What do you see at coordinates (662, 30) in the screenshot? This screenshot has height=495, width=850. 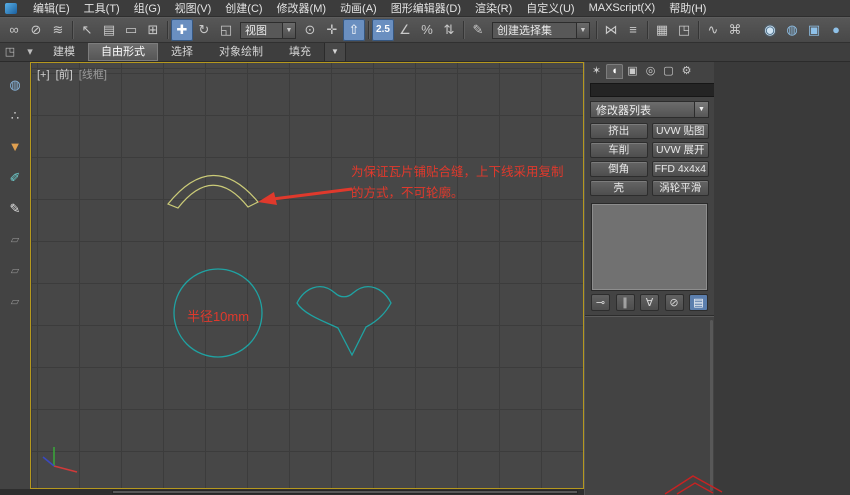 I see `layer-manager-icon: ▦` at bounding box center [662, 30].